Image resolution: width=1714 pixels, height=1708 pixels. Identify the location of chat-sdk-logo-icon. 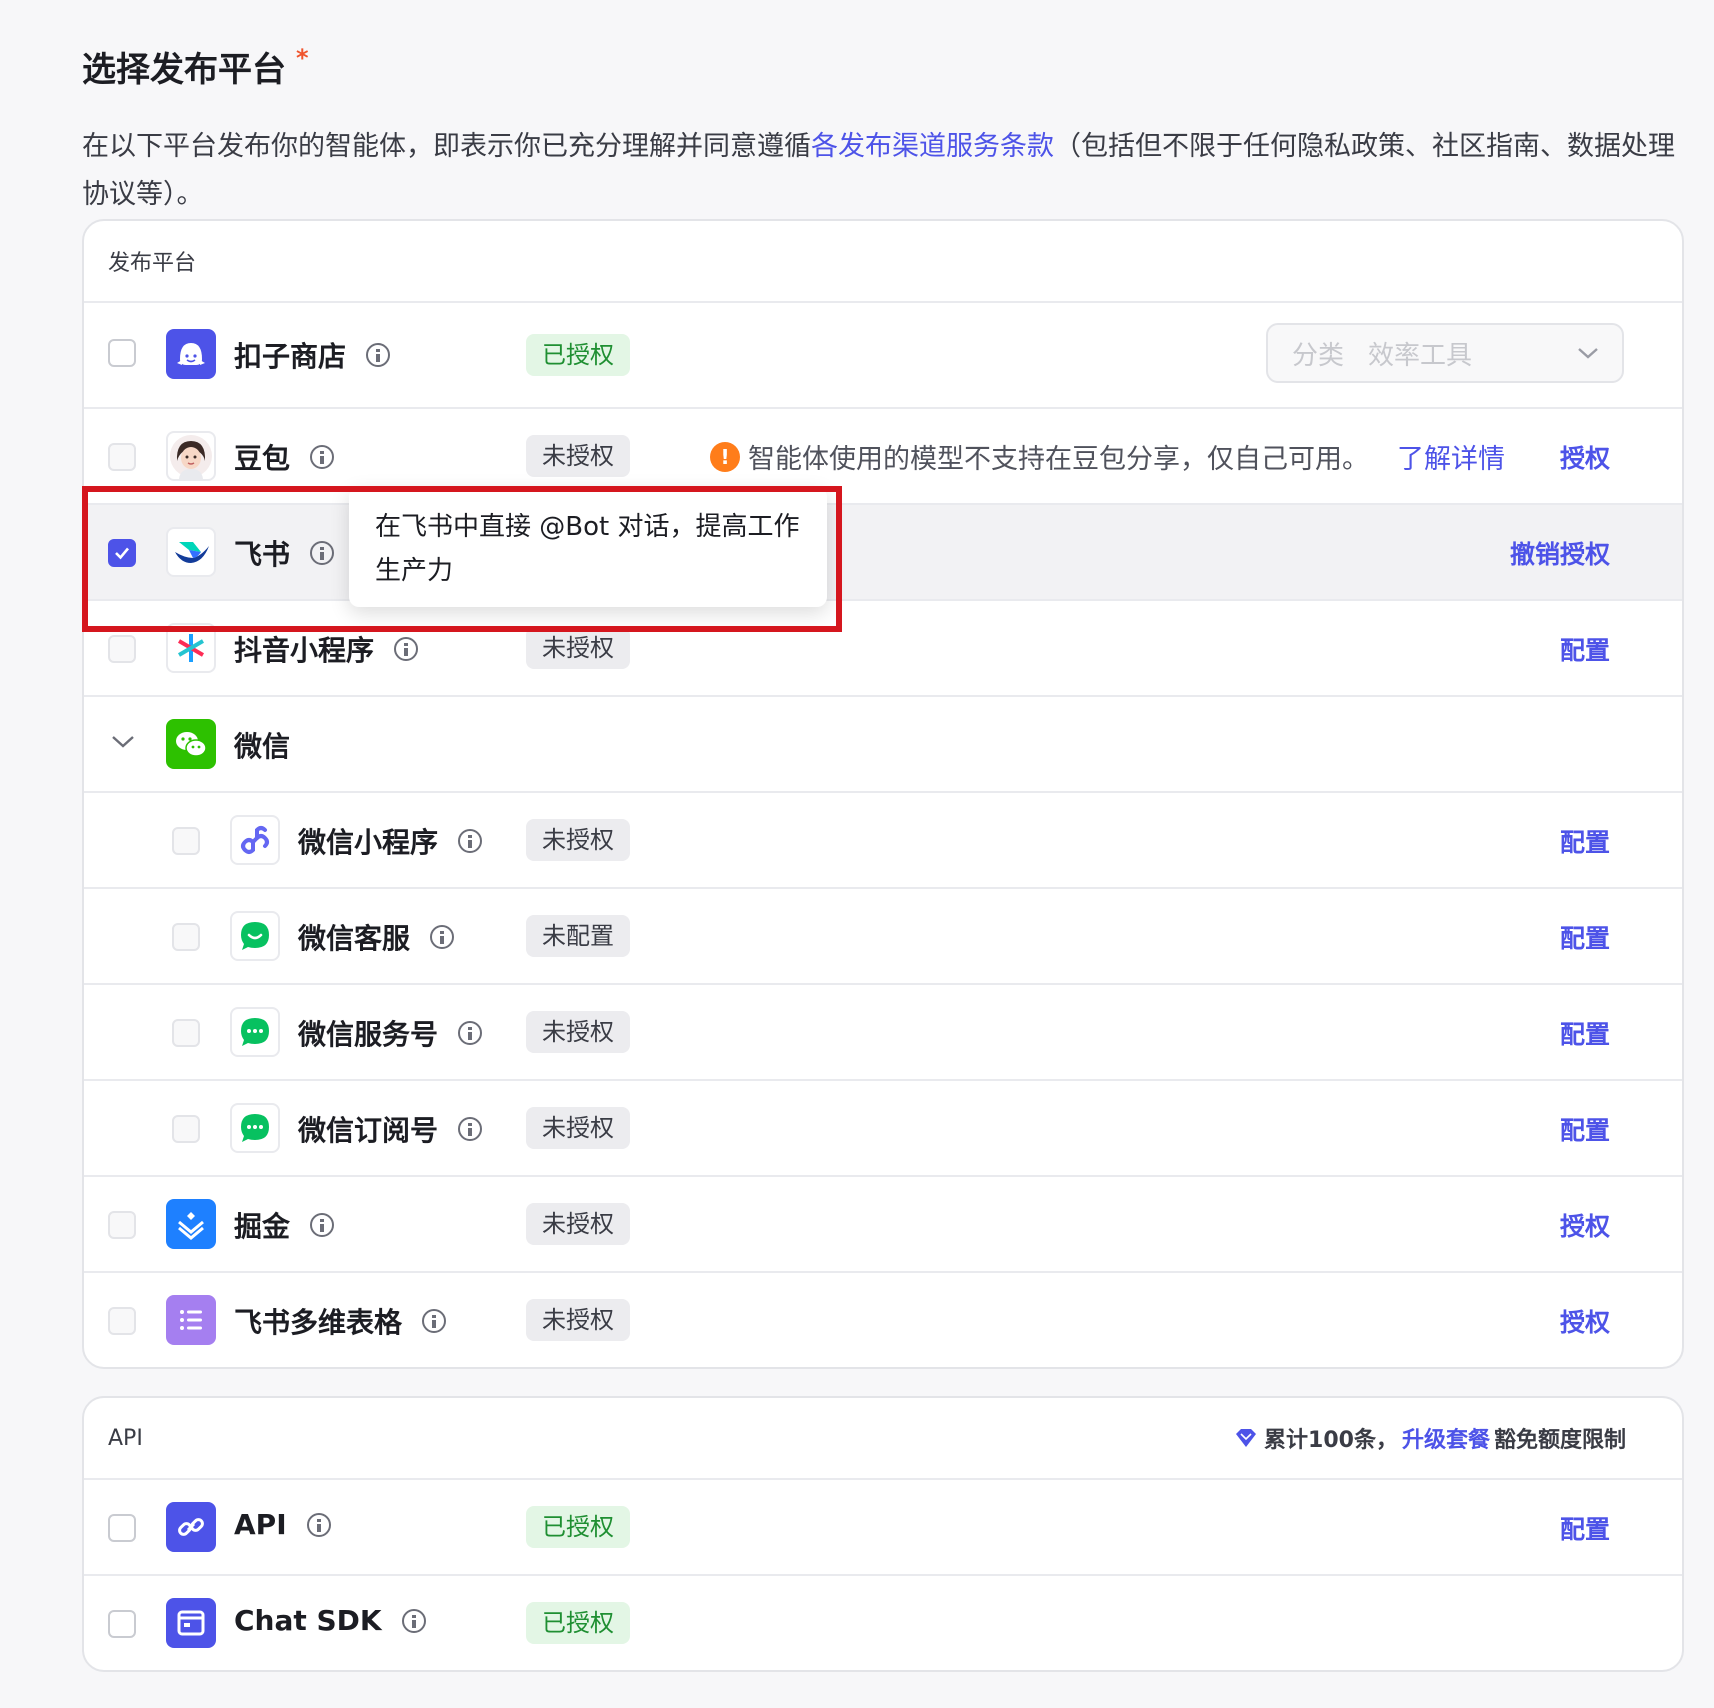
(191, 1623).